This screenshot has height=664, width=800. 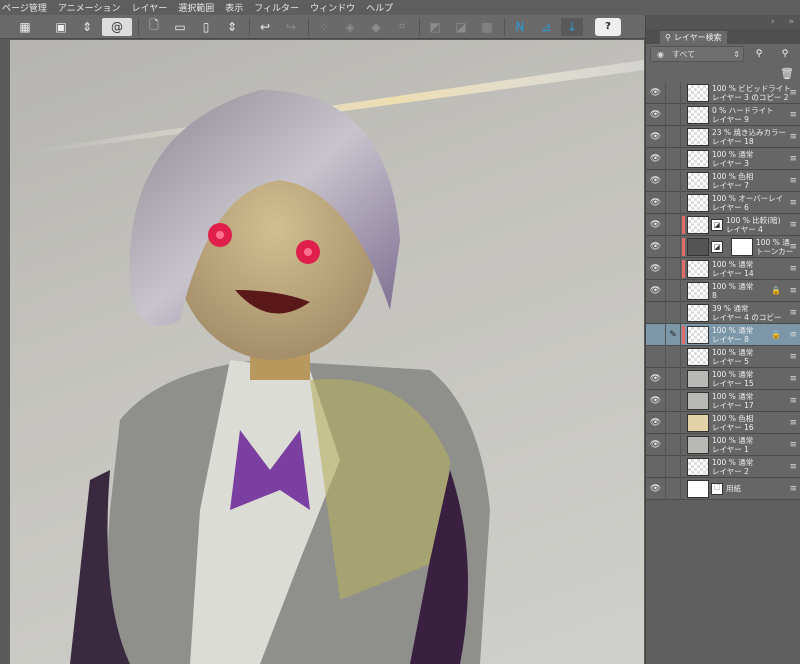 What do you see at coordinates (61, 27) in the screenshot?
I see `canvas-preview-icon: ▣` at bounding box center [61, 27].